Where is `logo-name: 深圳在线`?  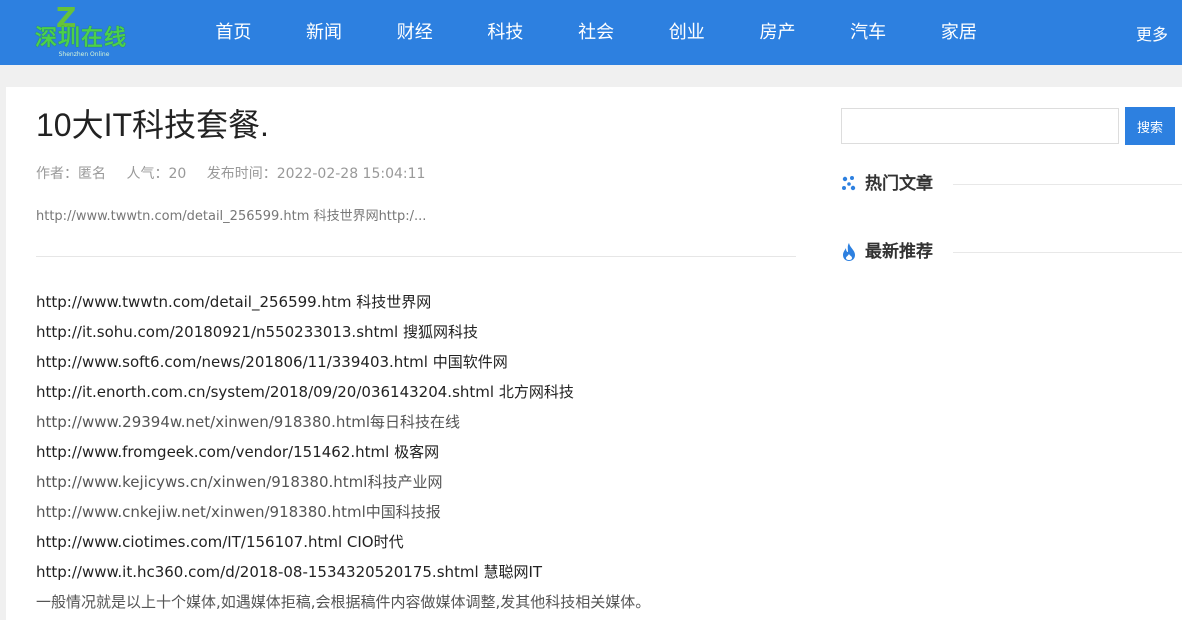
logo-name: 深圳在线 is located at coordinates (80, 38).